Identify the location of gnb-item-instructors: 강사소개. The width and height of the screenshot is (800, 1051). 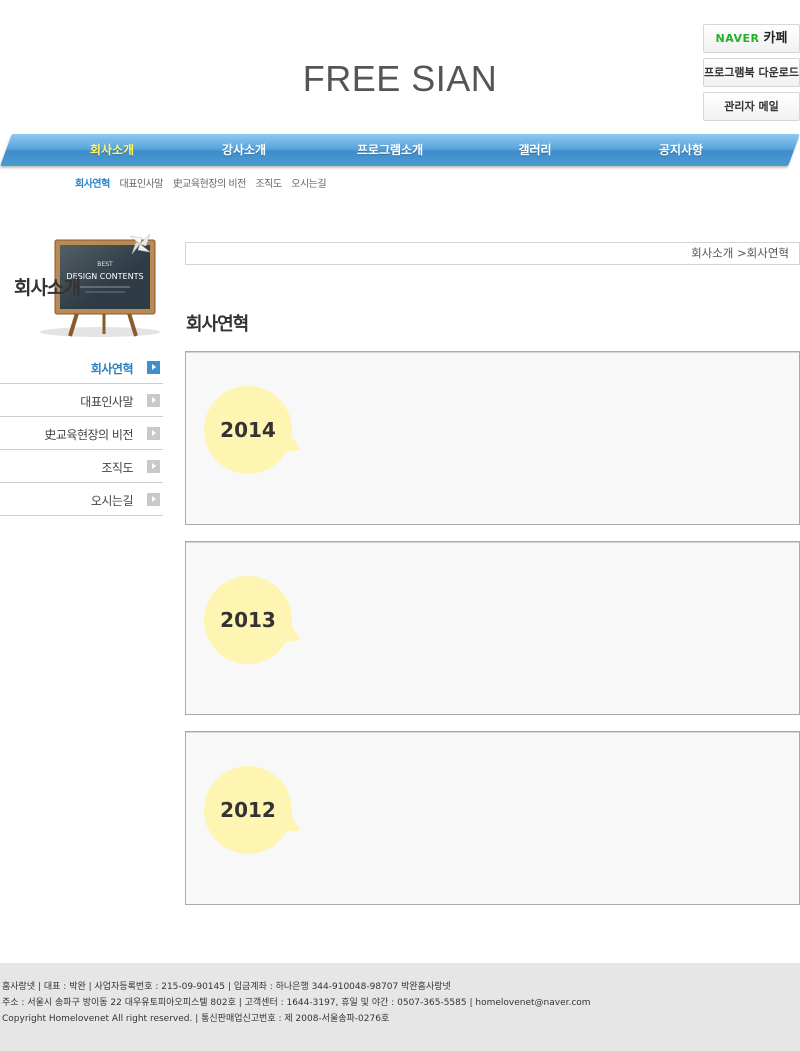
(244, 150).